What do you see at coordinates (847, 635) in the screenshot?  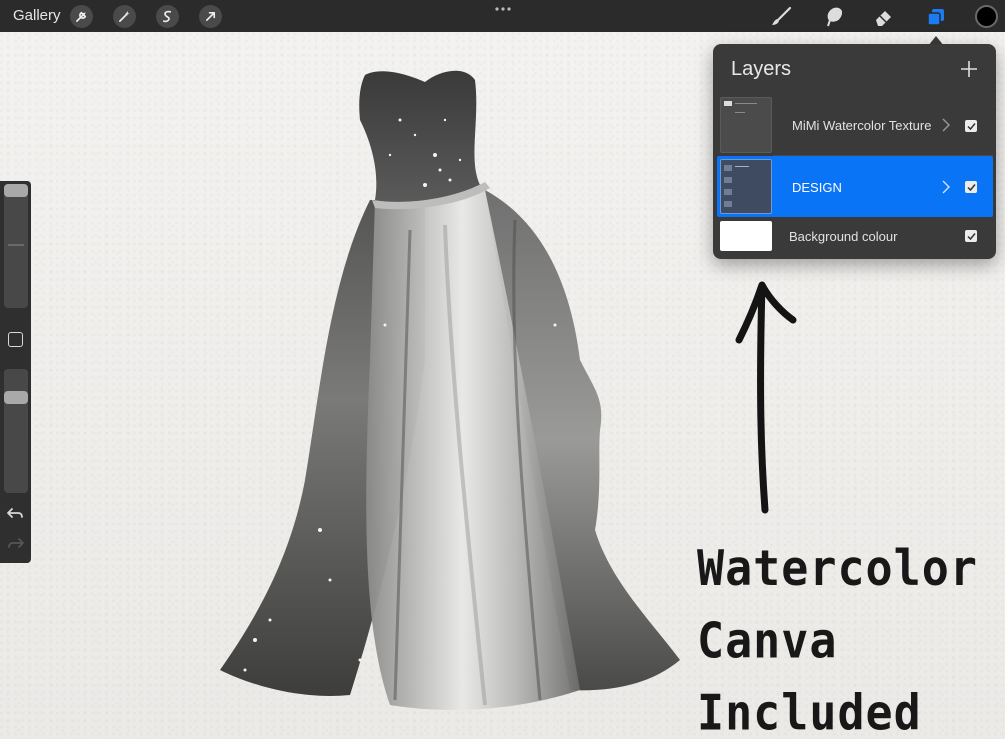 I see `promo-text: Watercolor Canva Included` at bounding box center [847, 635].